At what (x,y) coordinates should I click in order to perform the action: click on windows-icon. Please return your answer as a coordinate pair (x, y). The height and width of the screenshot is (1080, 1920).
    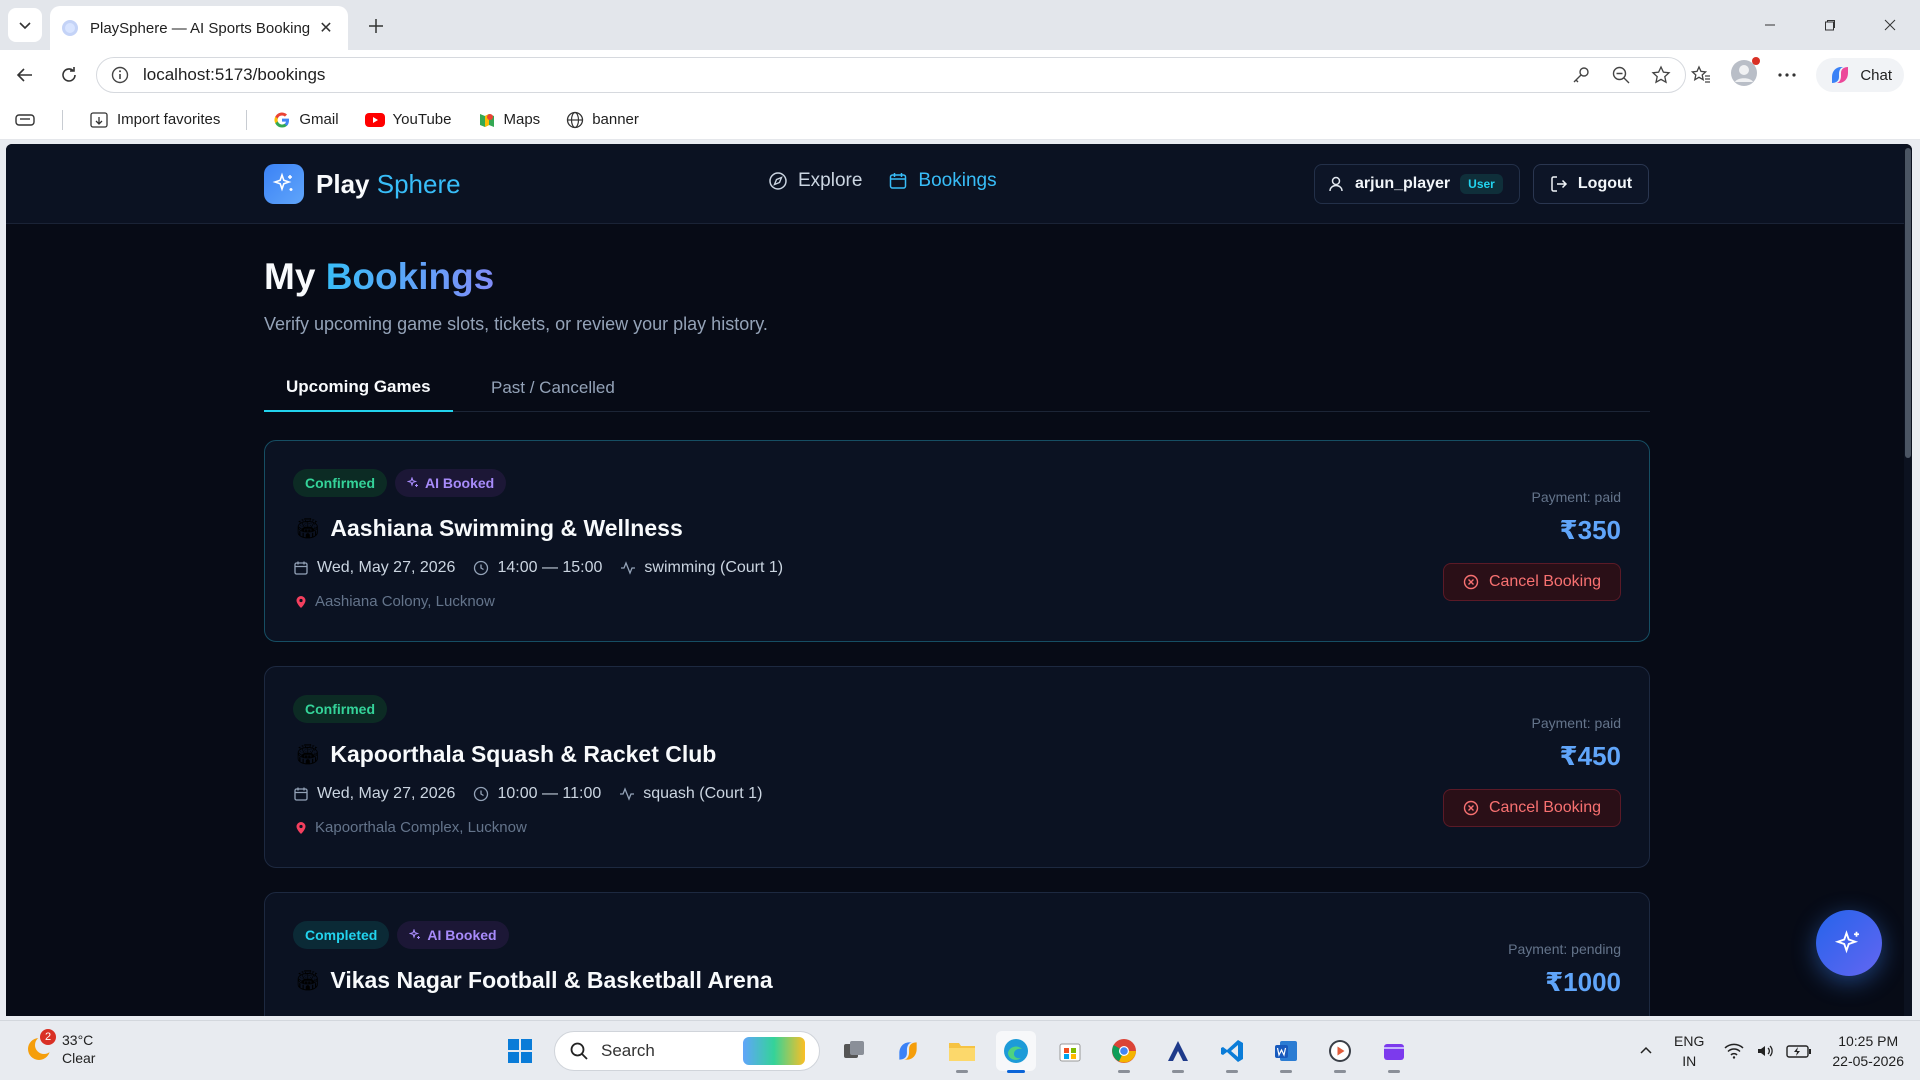
    Looking at the image, I should click on (520, 1051).